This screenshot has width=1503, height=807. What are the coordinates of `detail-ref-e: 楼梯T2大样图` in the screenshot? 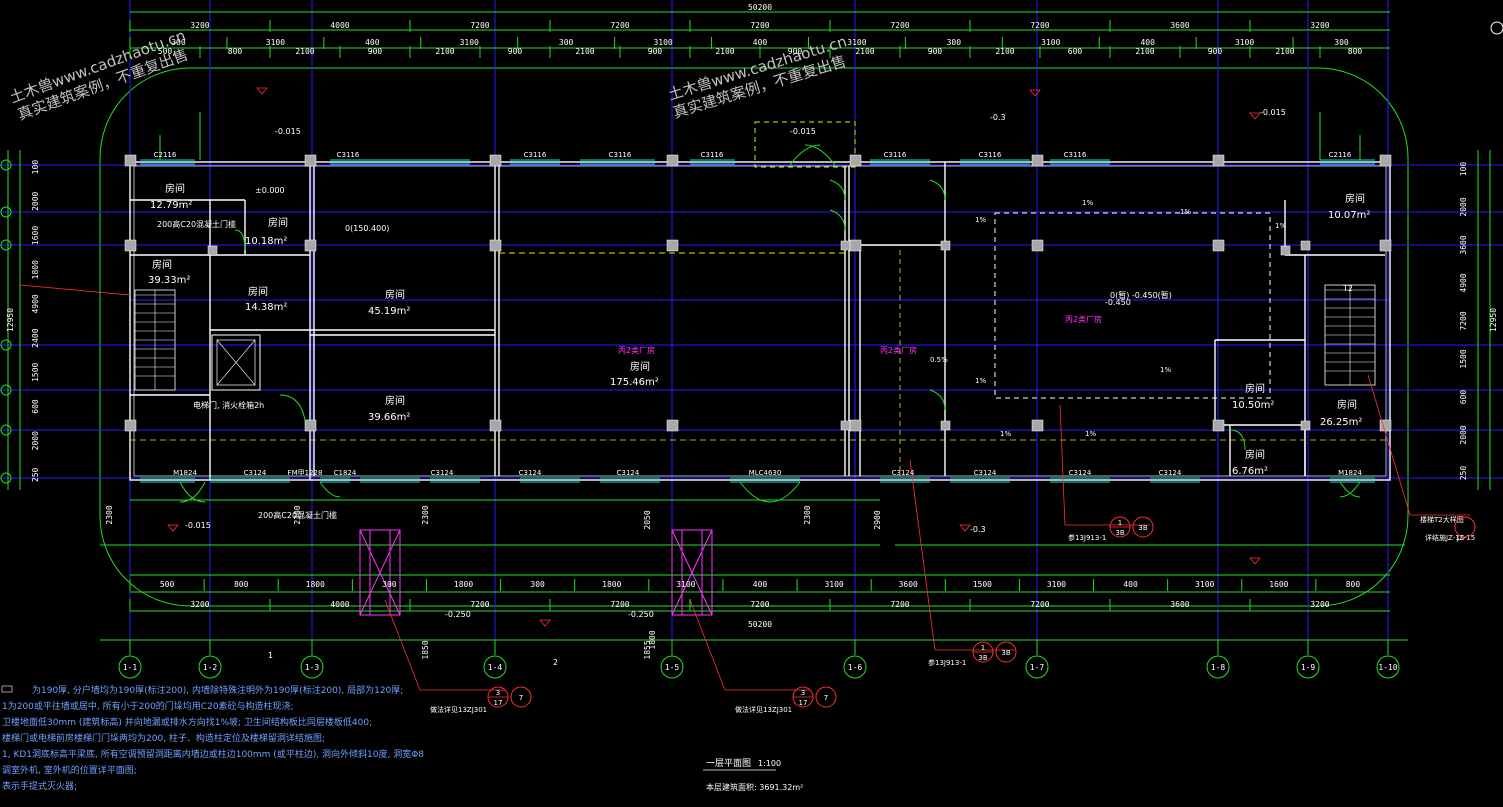 It's located at (1442, 519).